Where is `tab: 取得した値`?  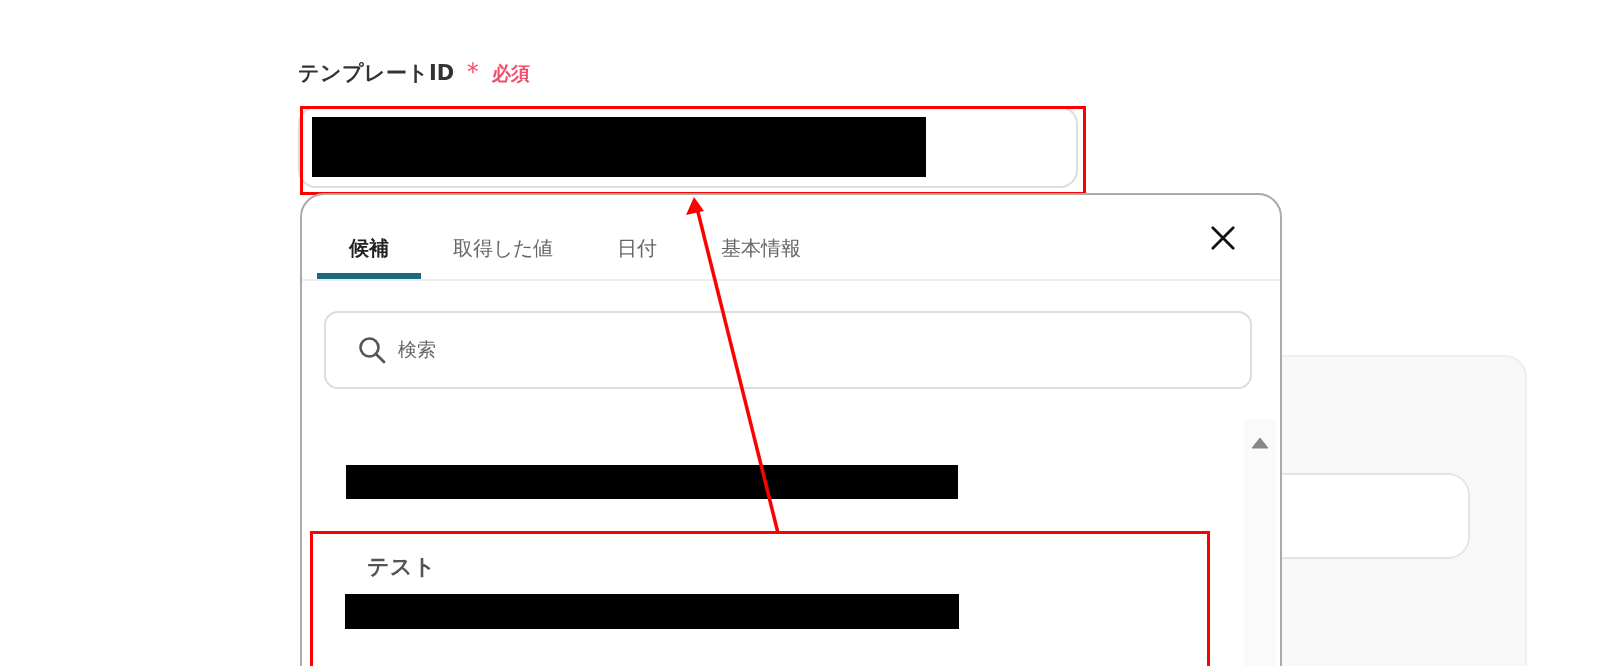
tab: 取得した値 is located at coordinates (503, 237).